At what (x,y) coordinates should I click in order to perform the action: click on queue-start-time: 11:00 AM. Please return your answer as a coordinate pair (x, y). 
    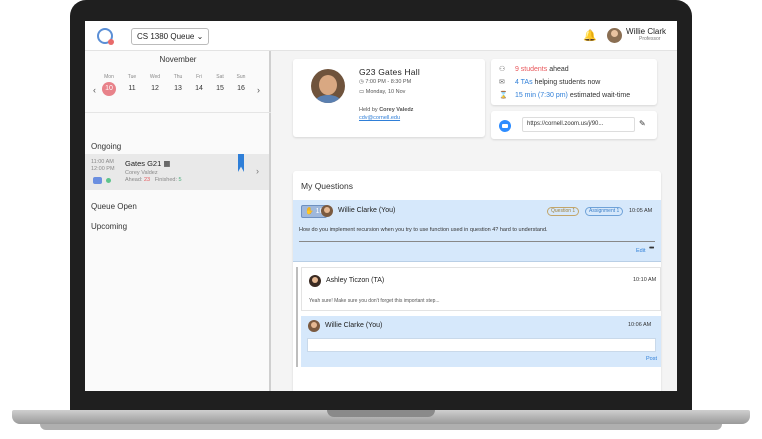
    Looking at the image, I should click on (102, 162).